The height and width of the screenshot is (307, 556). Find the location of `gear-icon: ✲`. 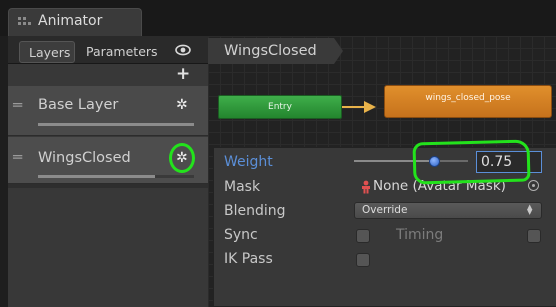

gear-icon: ✲ is located at coordinates (182, 105).